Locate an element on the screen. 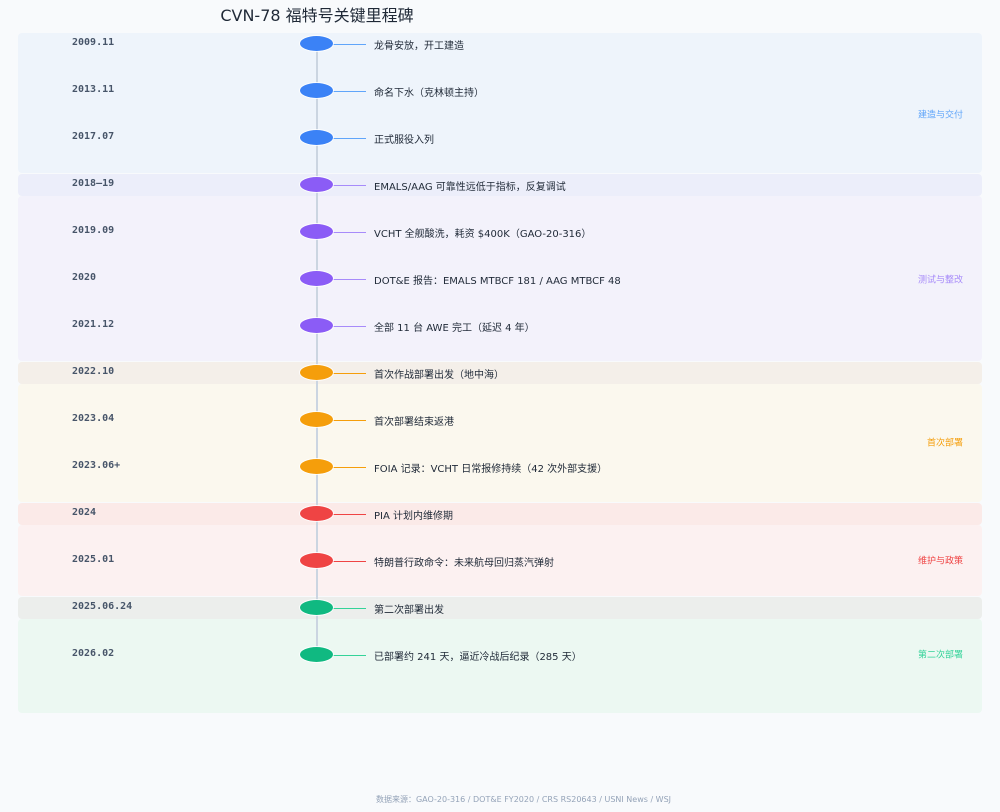  milestone-text: 龙骨安放，开工建造 is located at coordinates (419, 46).